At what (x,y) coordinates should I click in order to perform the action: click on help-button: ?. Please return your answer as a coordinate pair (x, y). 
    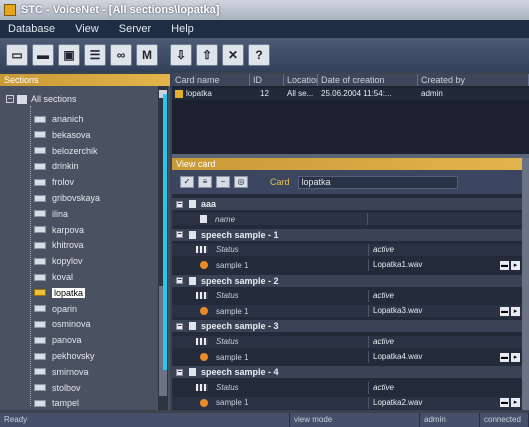
    Looking at the image, I should click on (259, 55).